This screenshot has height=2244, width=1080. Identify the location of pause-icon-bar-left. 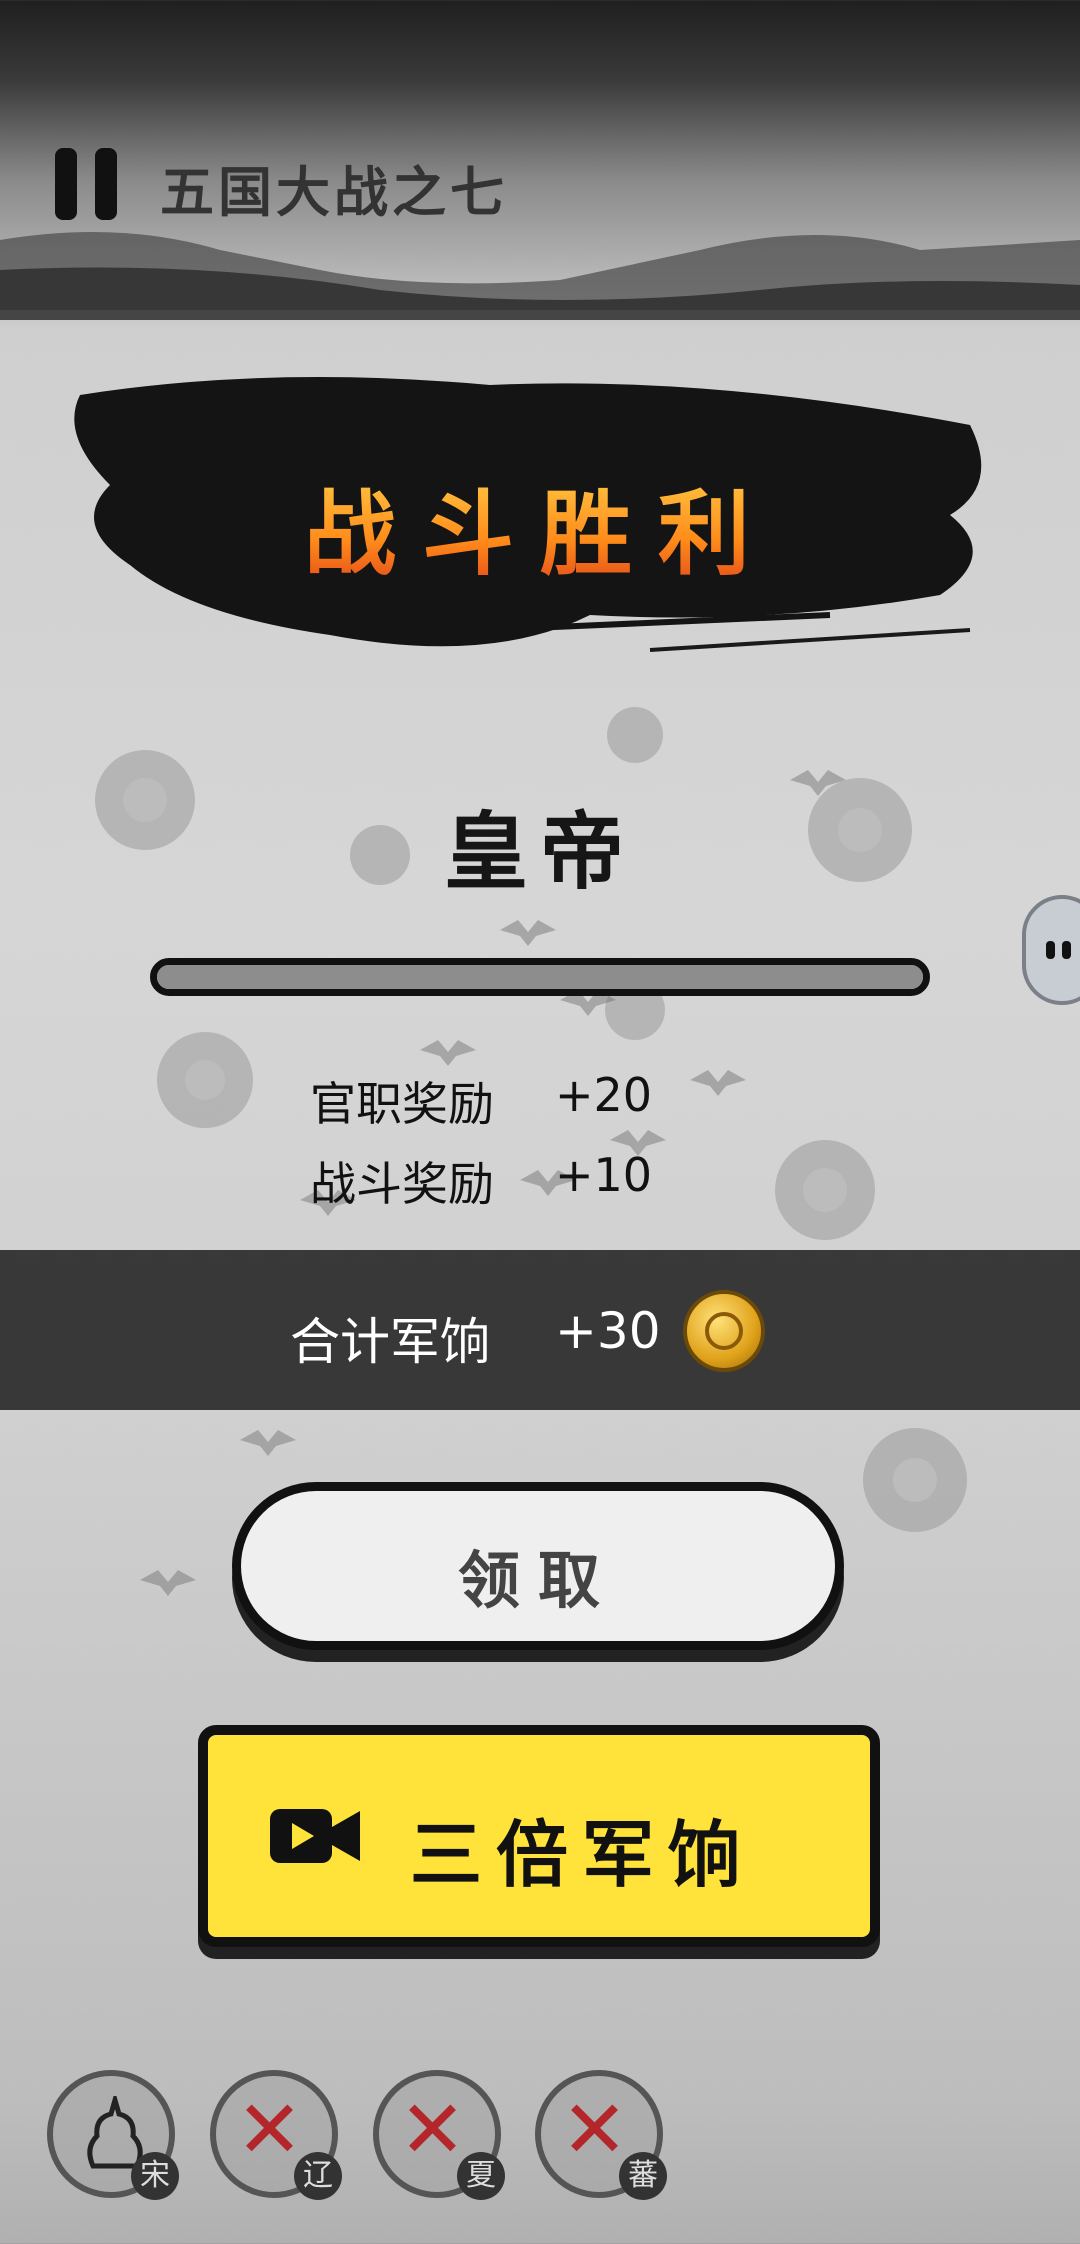
(66, 184).